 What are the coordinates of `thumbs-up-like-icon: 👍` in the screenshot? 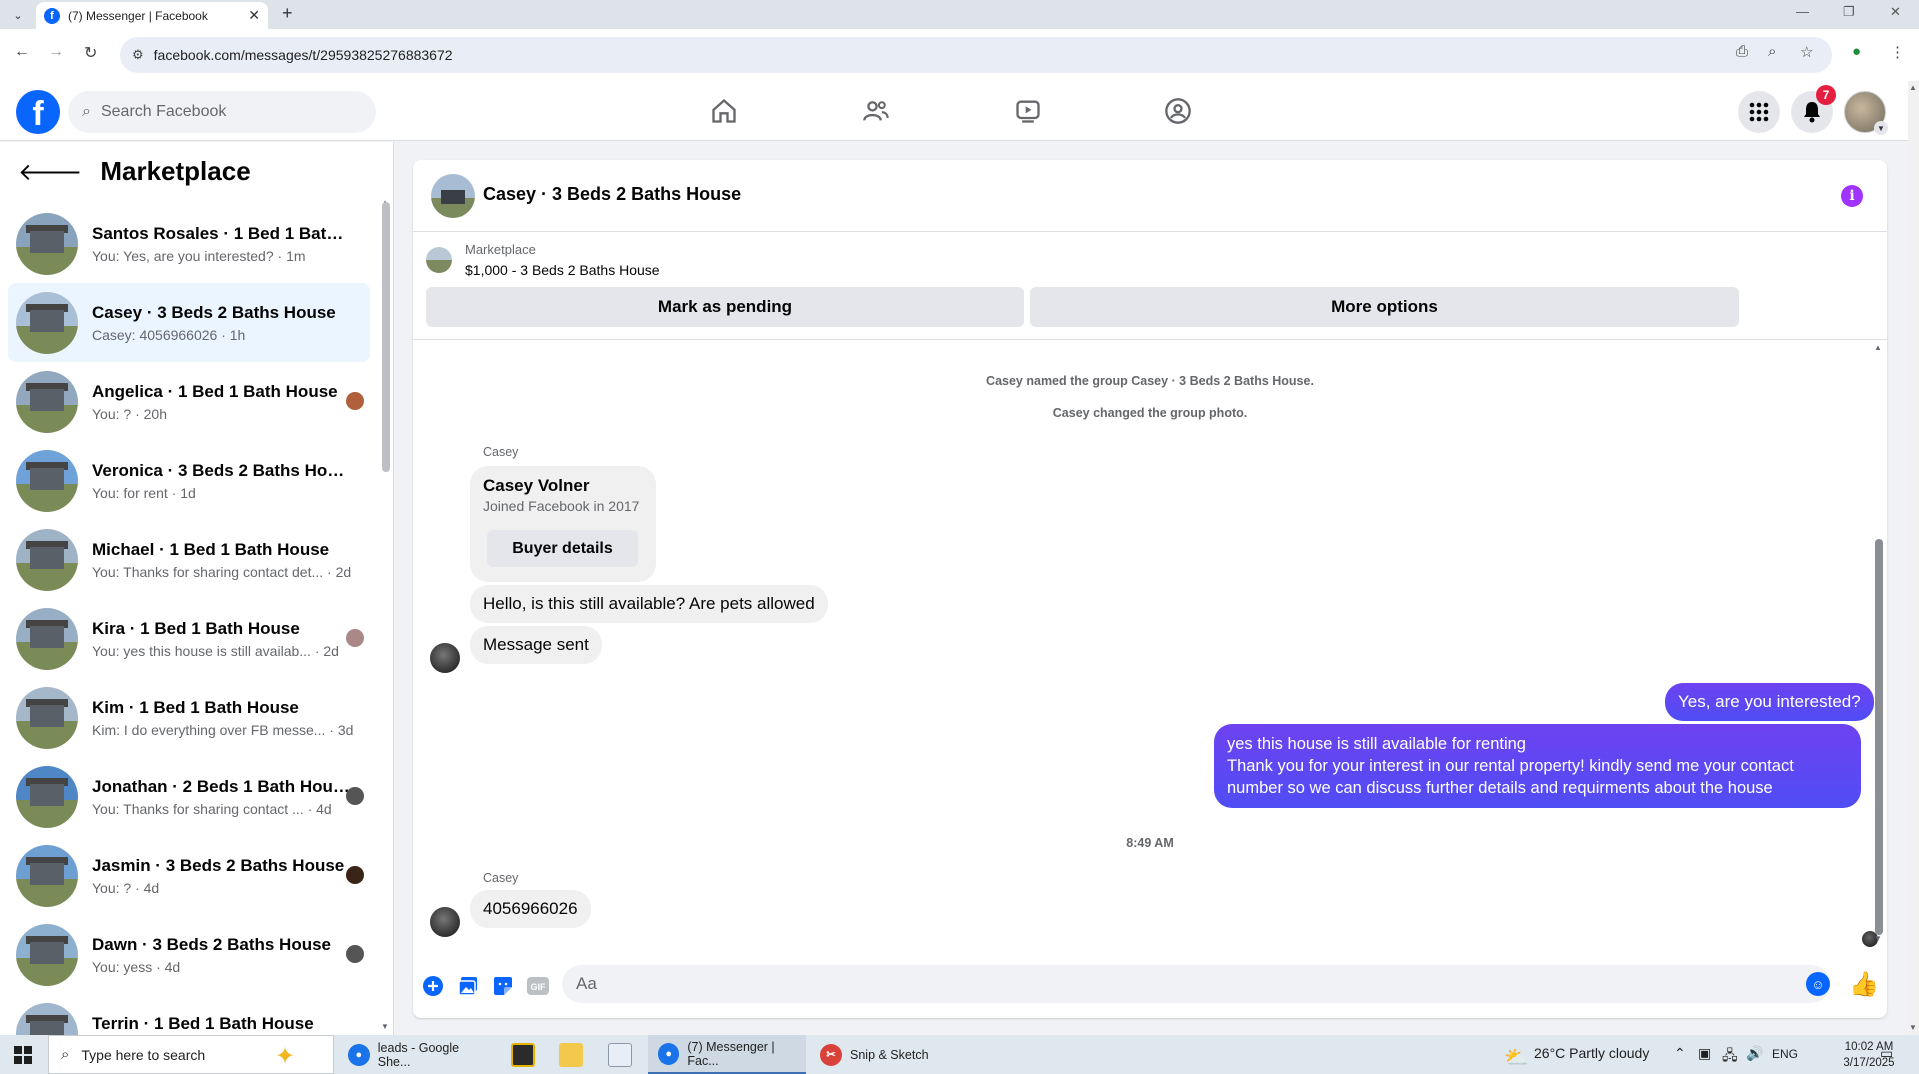 It's located at (1864, 984).